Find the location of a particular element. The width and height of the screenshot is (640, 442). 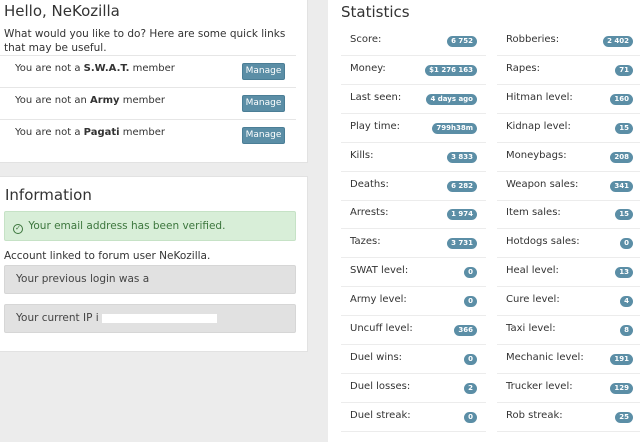

membership-row: You are not a S.W.A.T. member Manage is located at coordinates (148, 71).